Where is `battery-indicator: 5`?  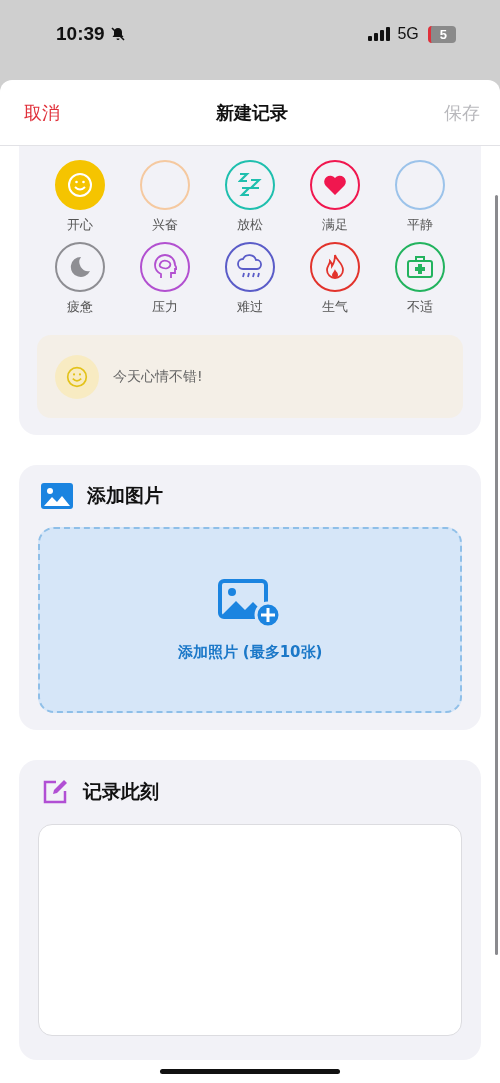 battery-indicator: 5 is located at coordinates (441, 34).